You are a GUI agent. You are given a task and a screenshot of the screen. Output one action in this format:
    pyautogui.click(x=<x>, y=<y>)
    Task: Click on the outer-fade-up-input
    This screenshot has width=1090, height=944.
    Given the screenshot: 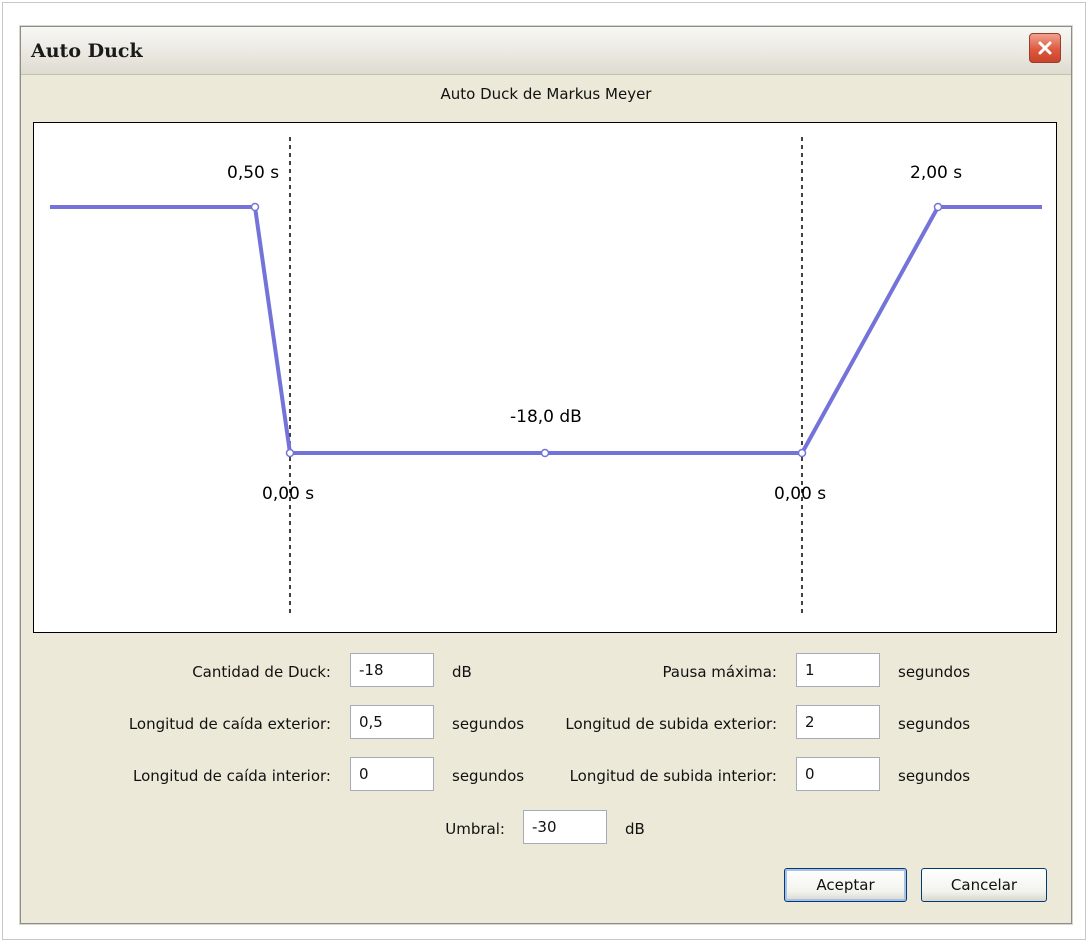 What is the action you would take?
    pyautogui.click(x=838, y=722)
    